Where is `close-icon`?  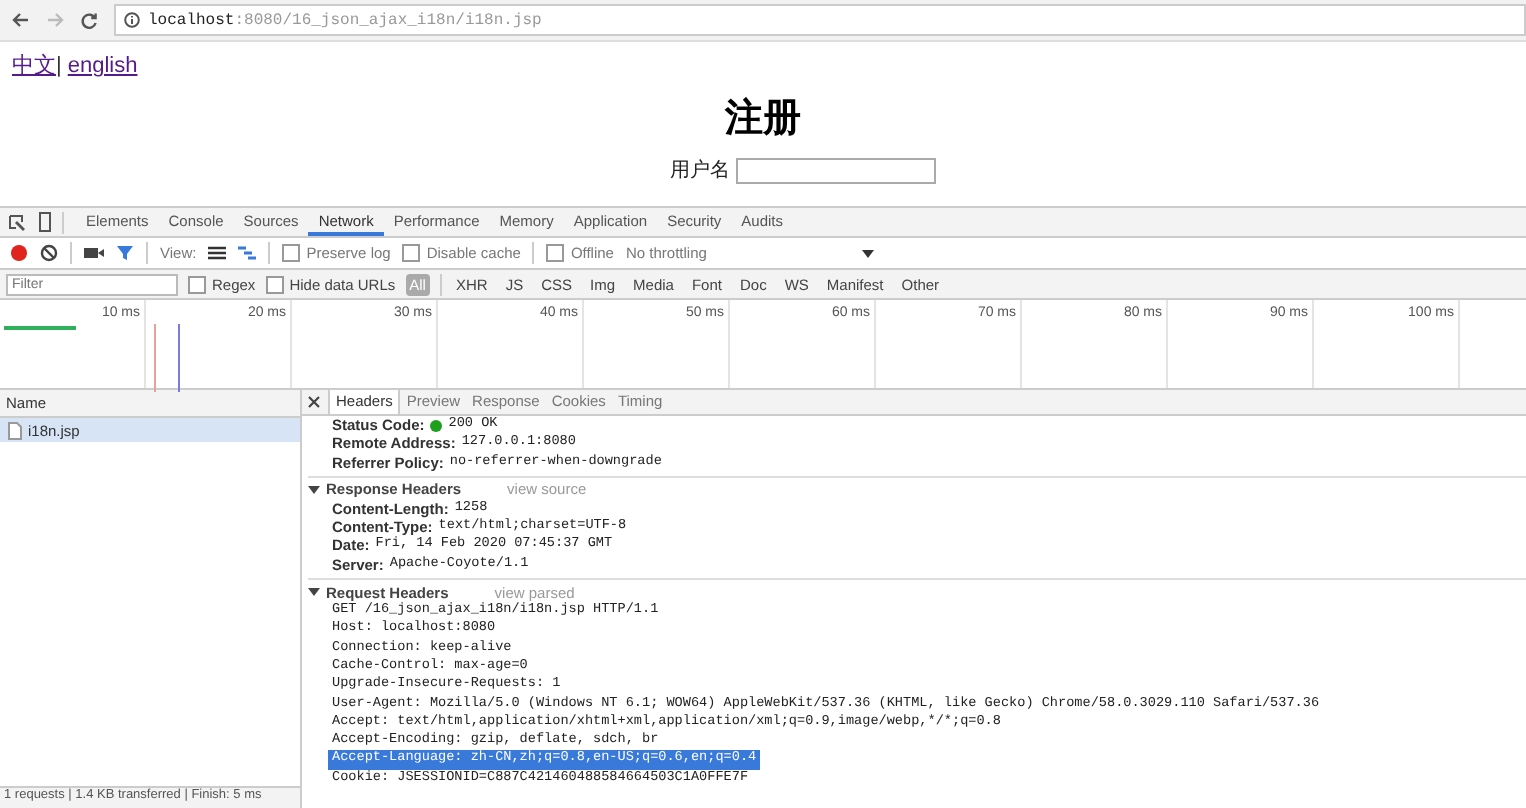 close-icon is located at coordinates (314, 402).